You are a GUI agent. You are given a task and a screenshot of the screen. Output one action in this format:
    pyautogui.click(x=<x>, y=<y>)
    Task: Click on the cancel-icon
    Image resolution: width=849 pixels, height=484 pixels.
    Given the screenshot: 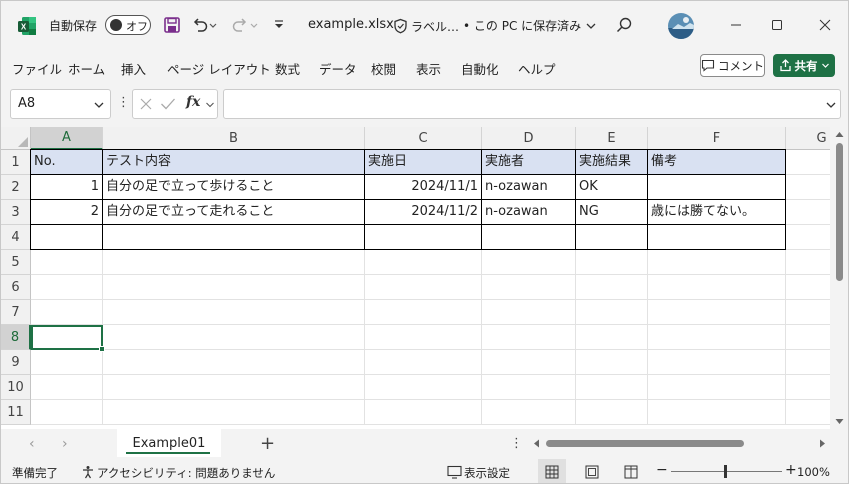 What is the action you would take?
    pyautogui.click(x=146, y=104)
    